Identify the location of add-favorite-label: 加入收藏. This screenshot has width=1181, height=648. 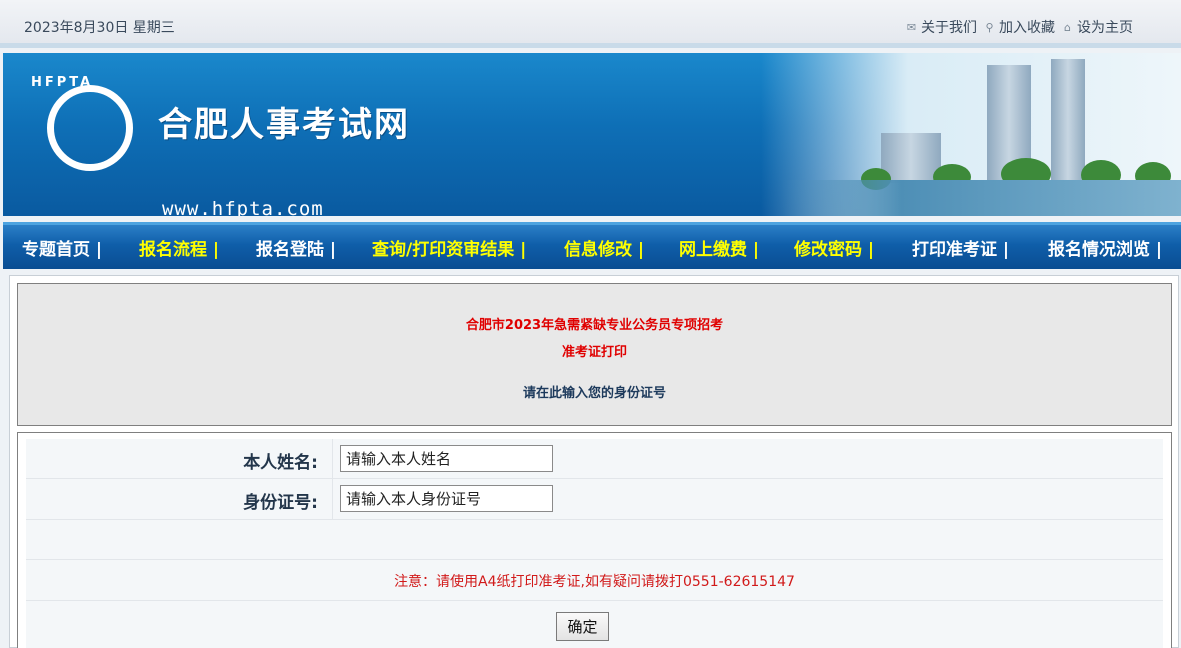
(1027, 28).